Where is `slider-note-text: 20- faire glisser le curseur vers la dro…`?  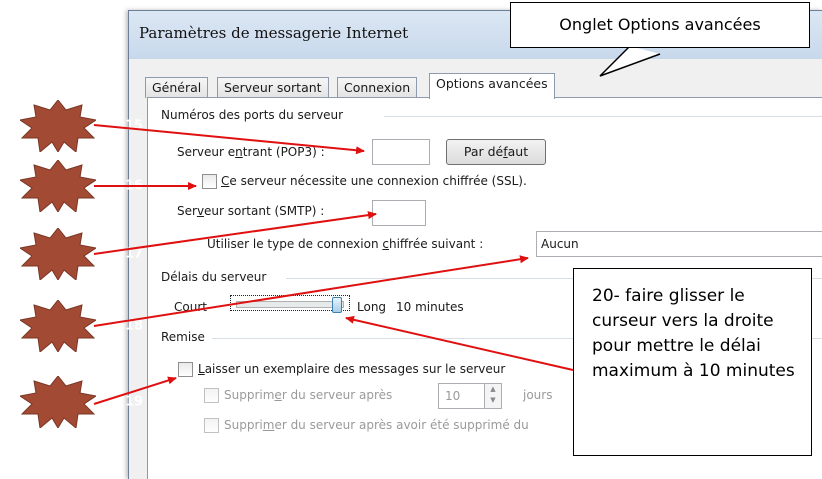
slider-note-text: 20- faire glisser le curseur vers la dro… is located at coordinates (693, 333).